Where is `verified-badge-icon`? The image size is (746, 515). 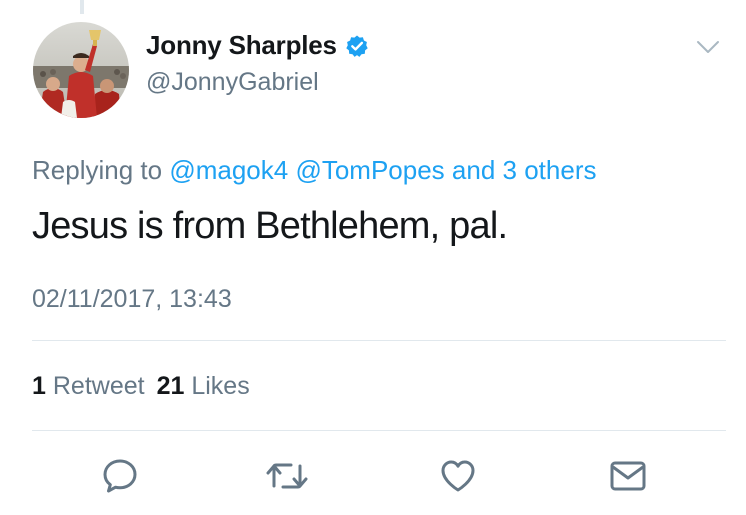 verified-badge-icon is located at coordinates (357, 46).